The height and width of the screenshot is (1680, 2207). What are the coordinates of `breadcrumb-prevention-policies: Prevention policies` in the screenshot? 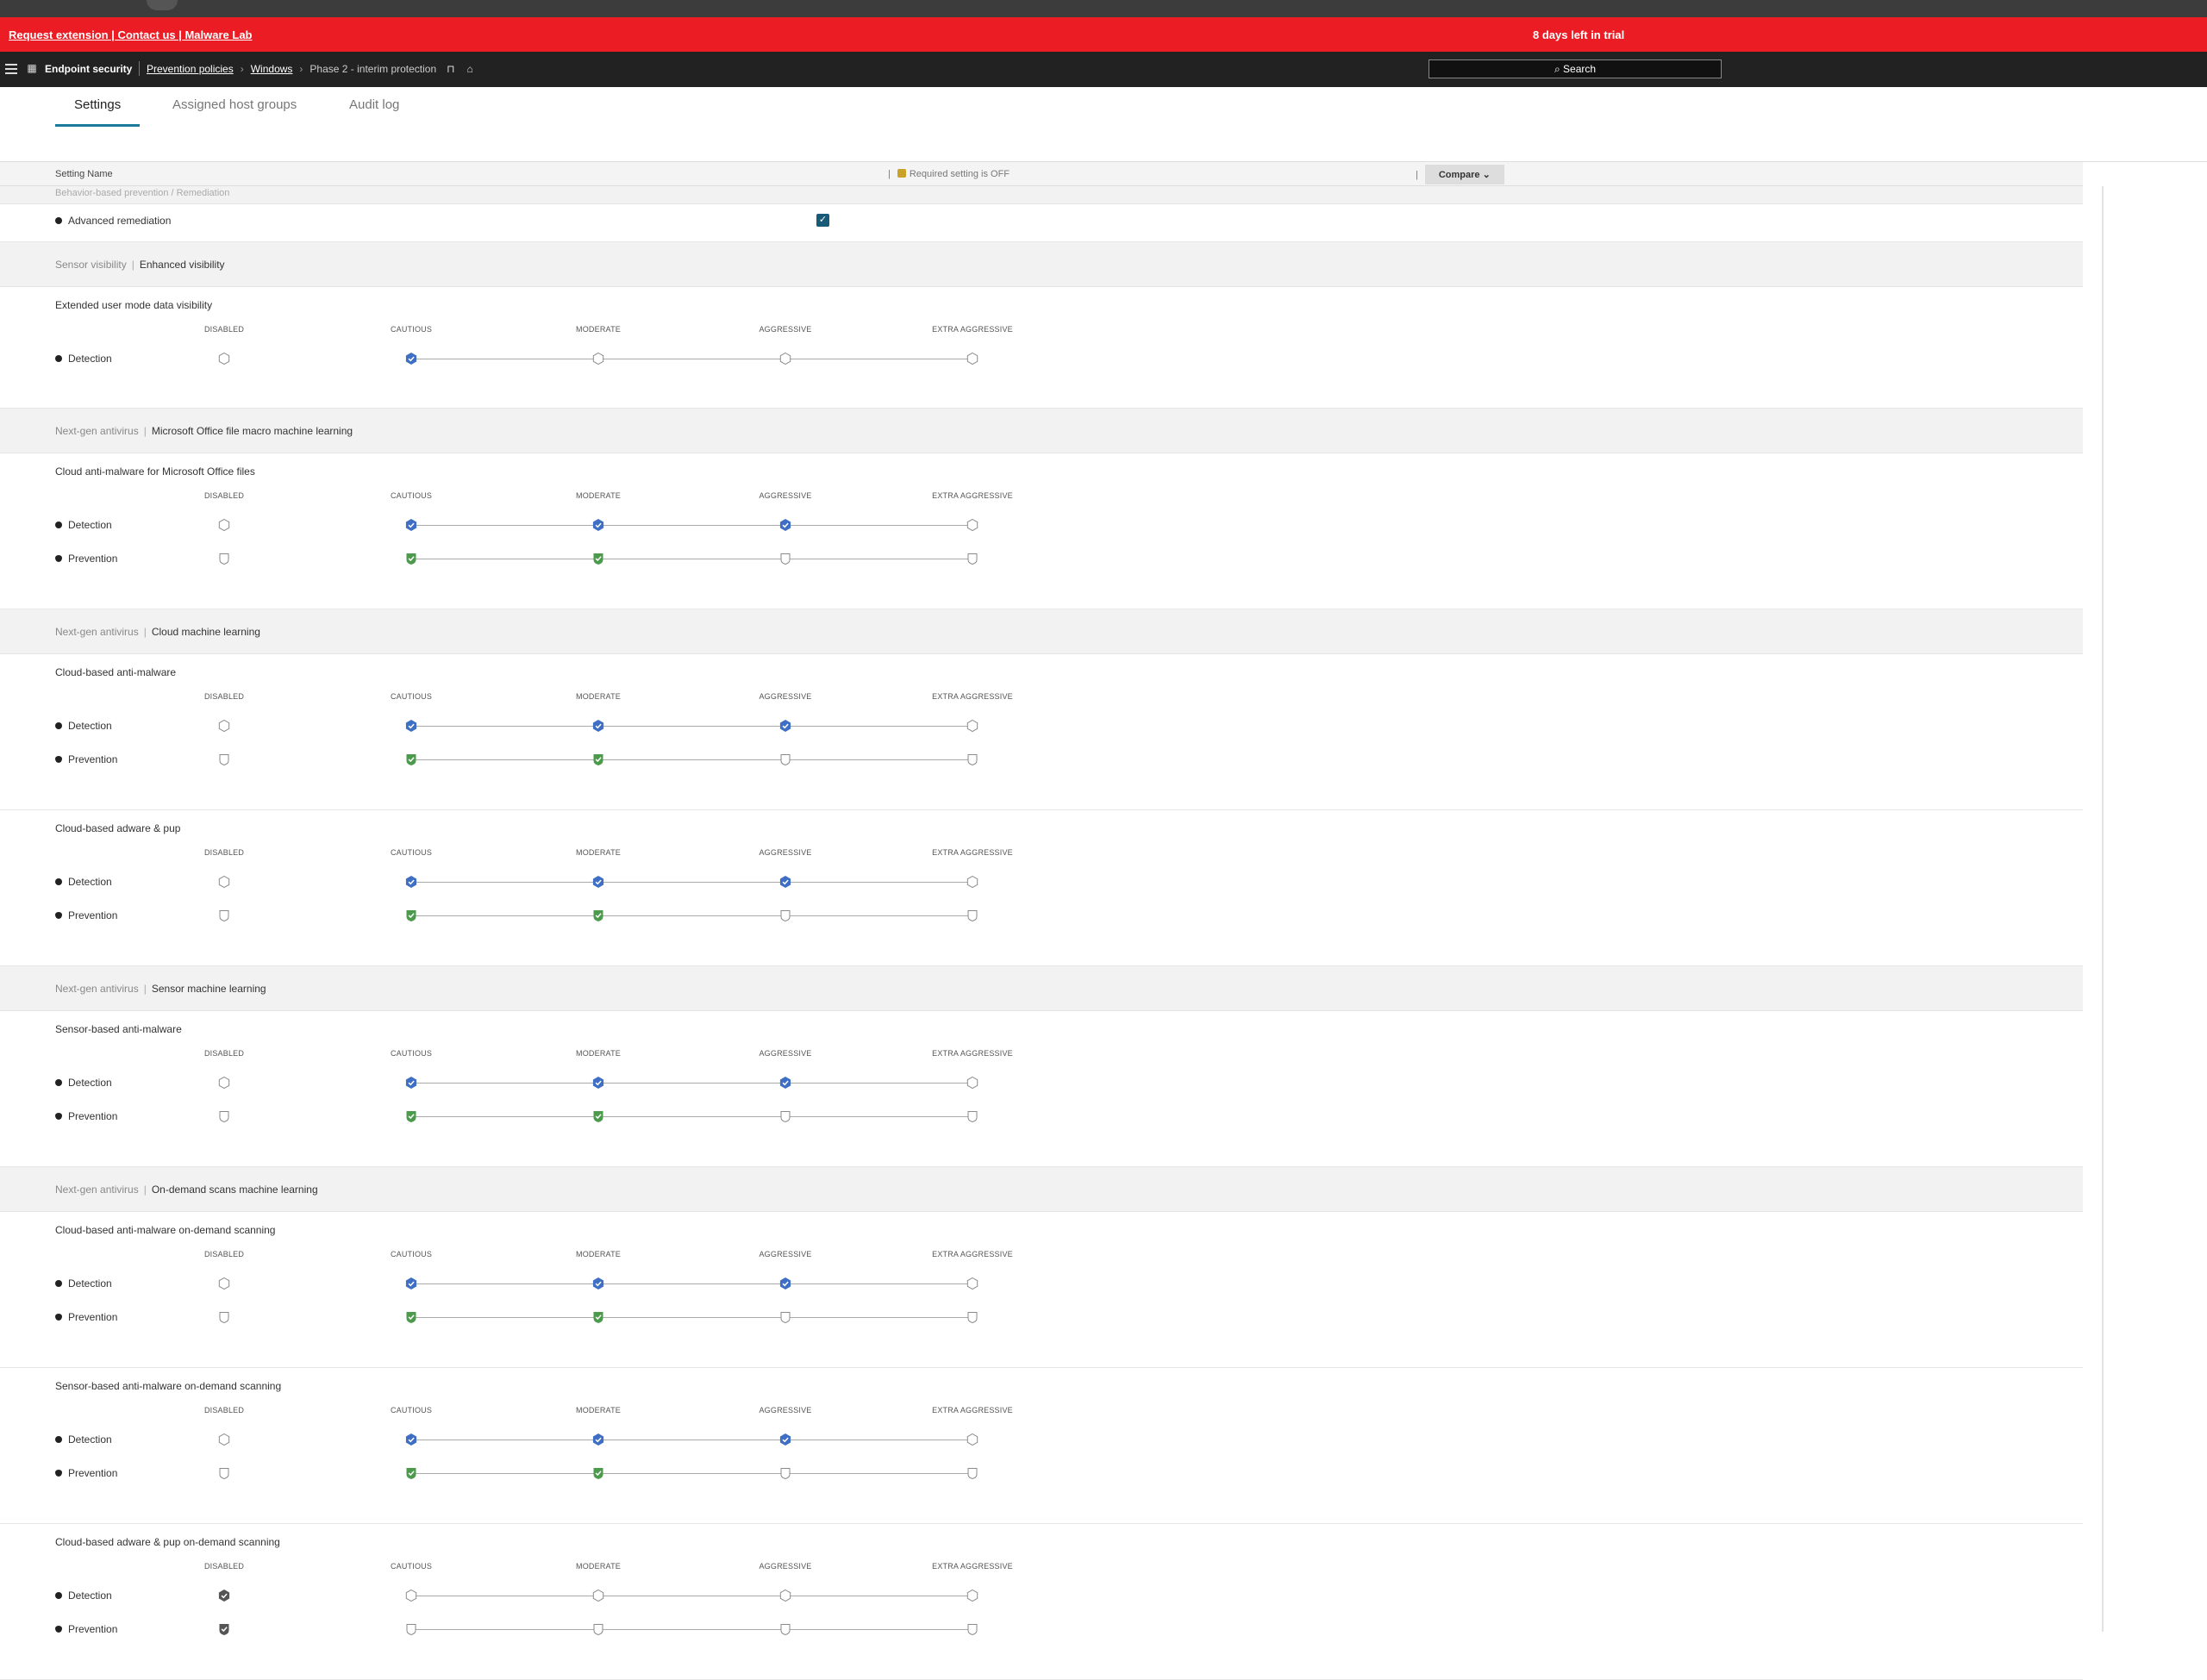 It's located at (190, 69).